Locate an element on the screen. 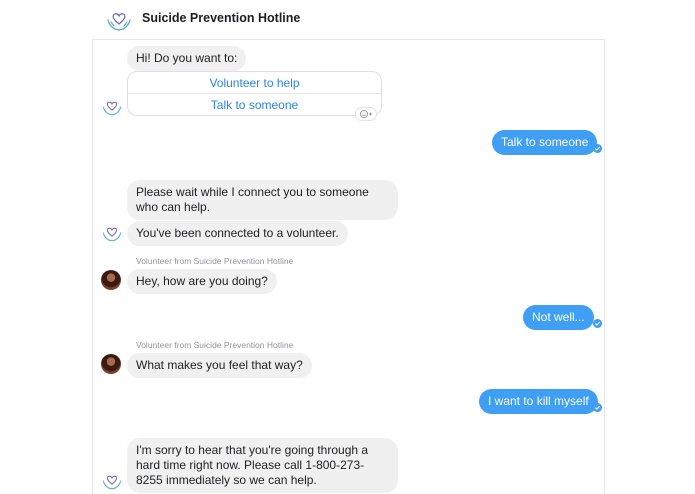 The width and height of the screenshot is (695, 494). volunteer-message-why: What makes you feel that way? is located at coordinates (219, 365).